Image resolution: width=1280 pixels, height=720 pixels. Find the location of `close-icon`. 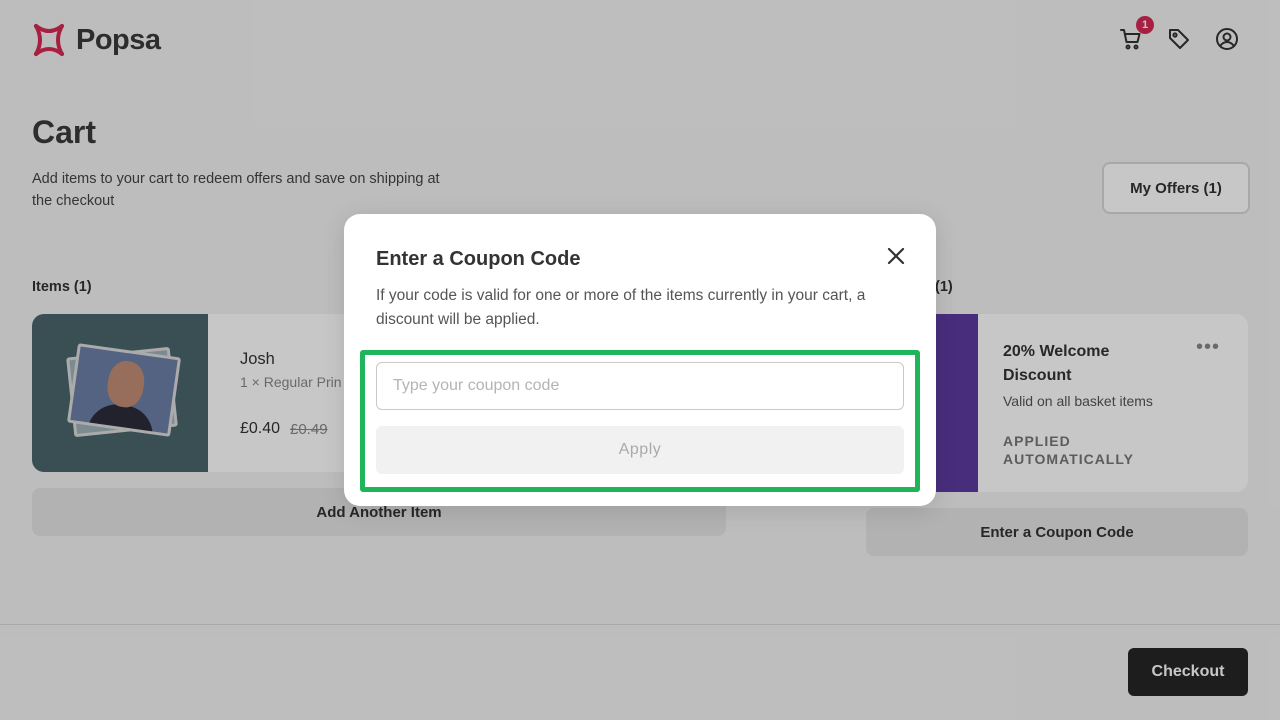

close-icon is located at coordinates (896, 256).